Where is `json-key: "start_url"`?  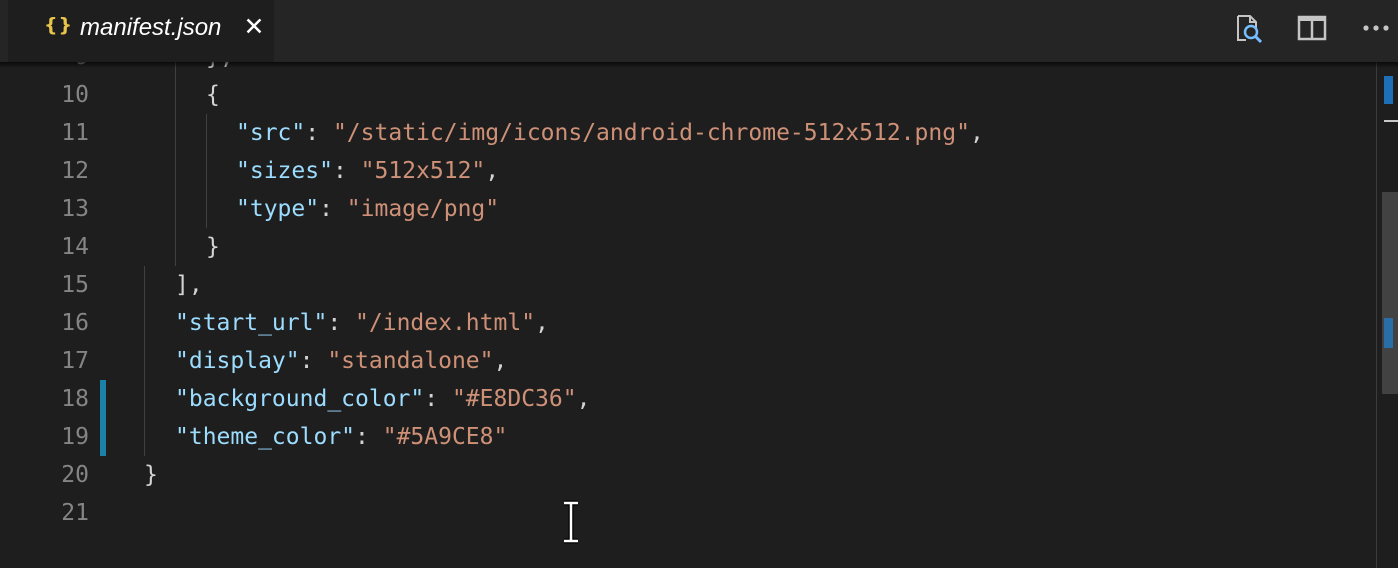 json-key: "start_url" is located at coordinates (251, 323).